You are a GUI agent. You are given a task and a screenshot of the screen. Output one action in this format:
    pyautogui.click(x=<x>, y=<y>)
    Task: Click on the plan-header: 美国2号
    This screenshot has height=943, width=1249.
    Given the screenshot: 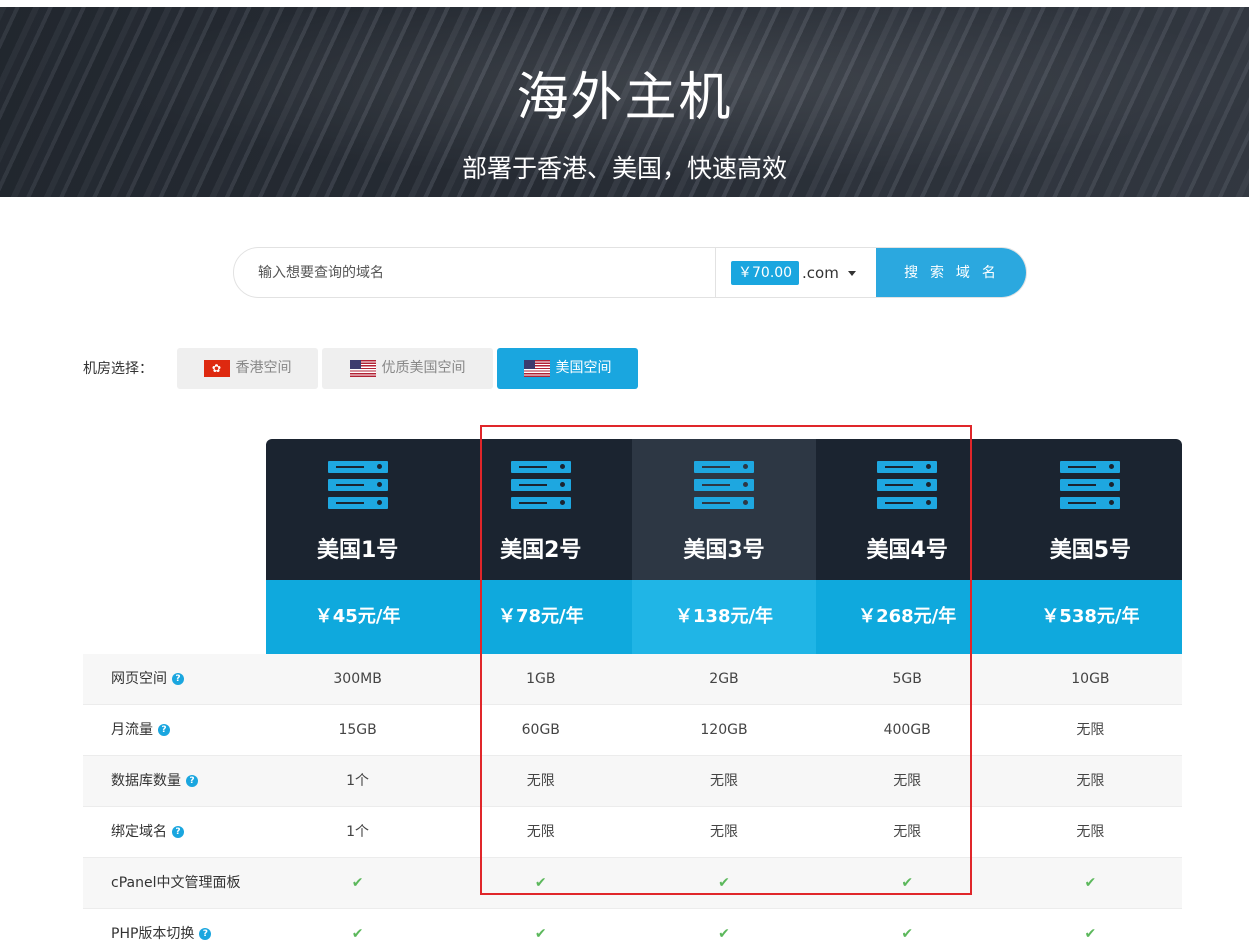 What is the action you would take?
    pyautogui.click(x=541, y=509)
    